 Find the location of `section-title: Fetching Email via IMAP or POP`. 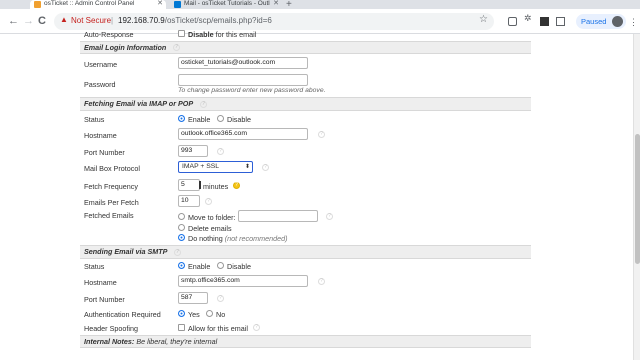

section-title: Fetching Email via IMAP or POP is located at coordinates (139, 103).